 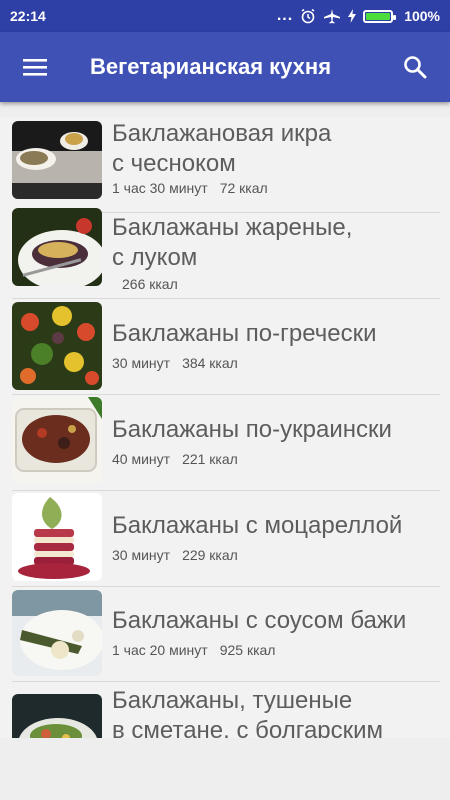 What do you see at coordinates (380, 16) in the screenshot?
I see `battery-icon` at bounding box center [380, 16].